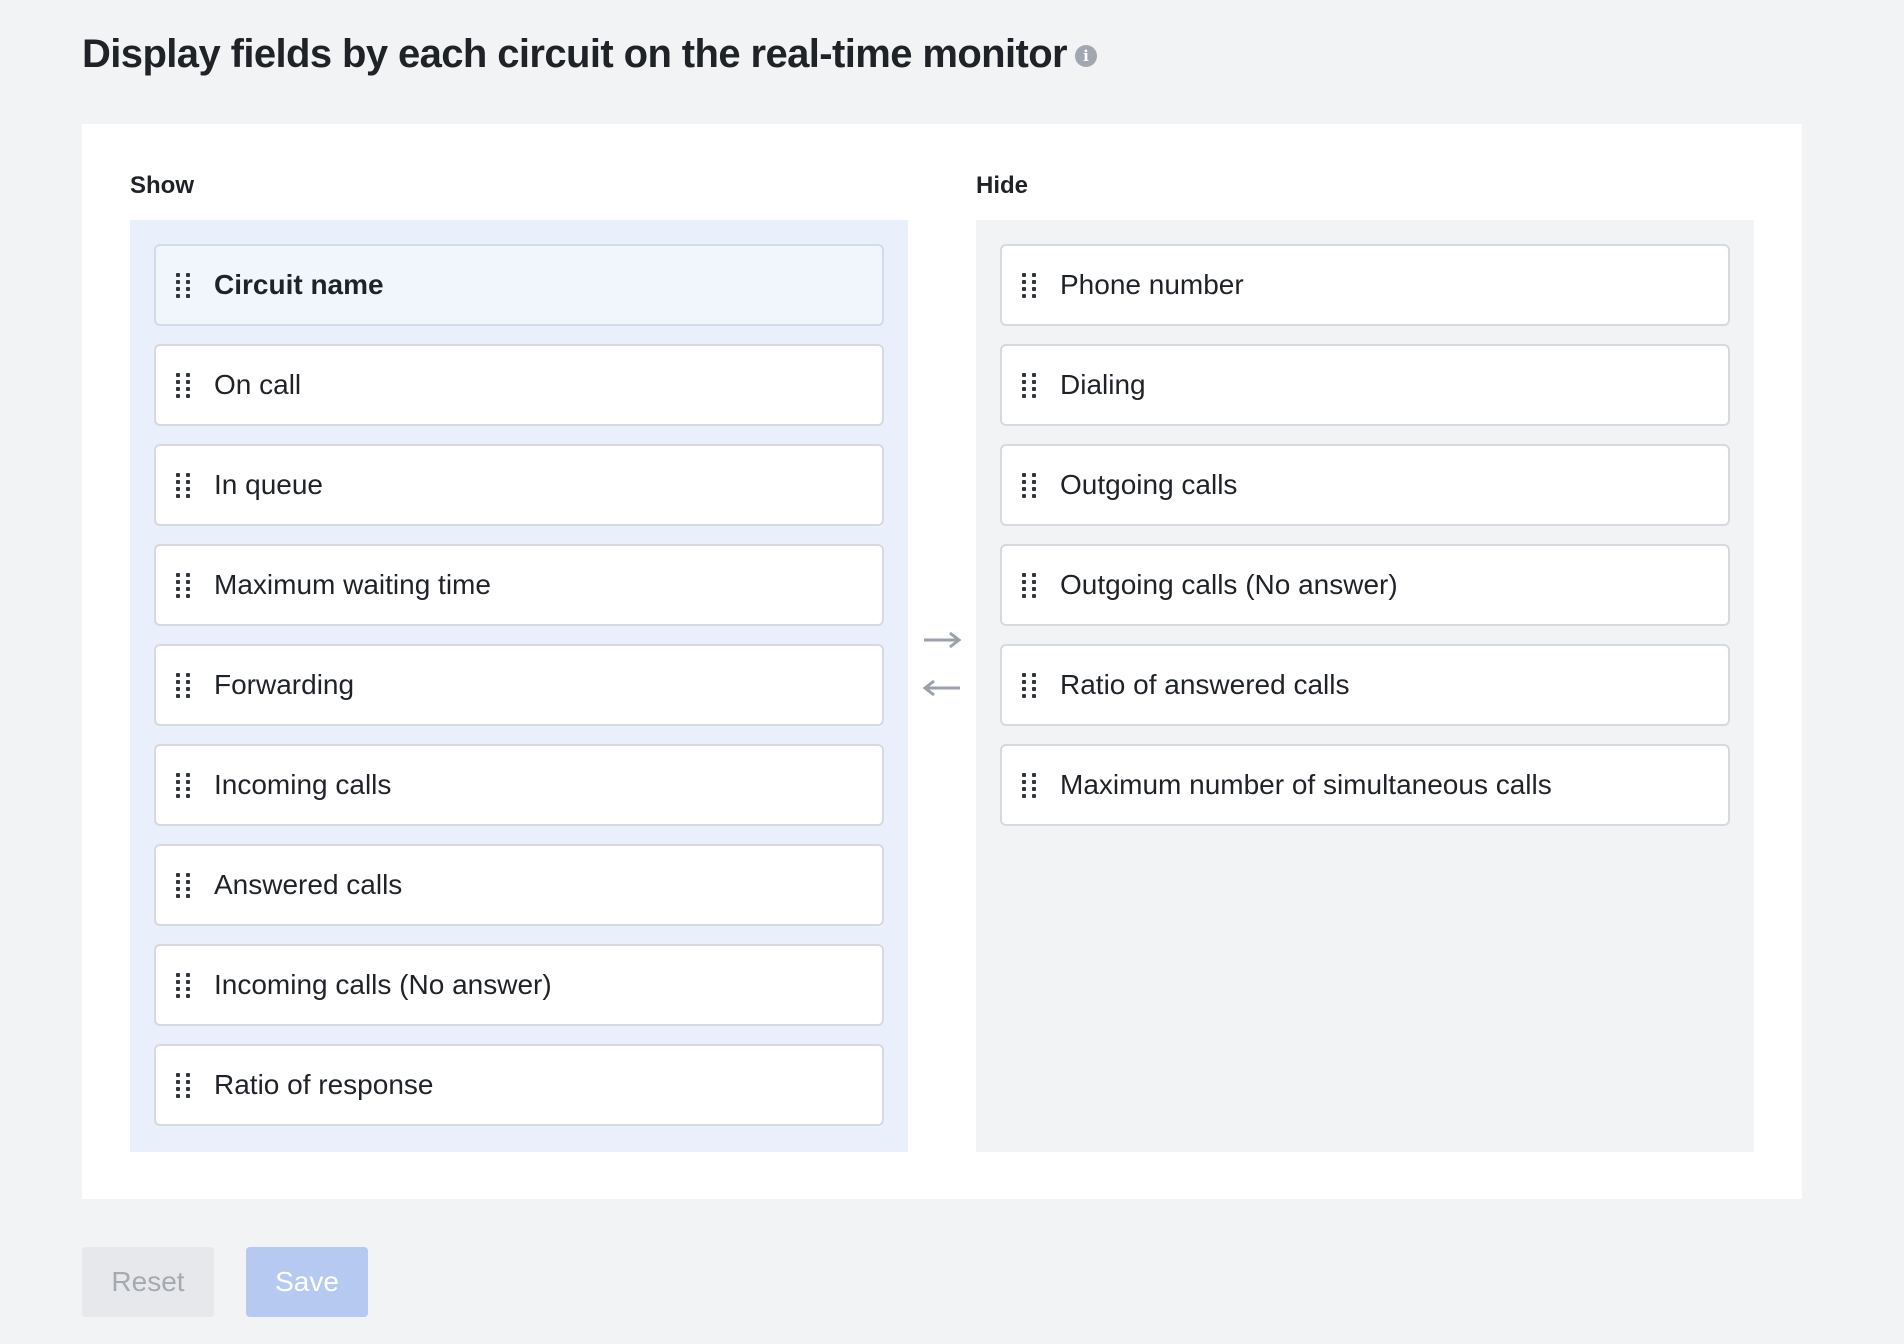  I want to click on show-item-in-queue: In queue, so click(519, 485).